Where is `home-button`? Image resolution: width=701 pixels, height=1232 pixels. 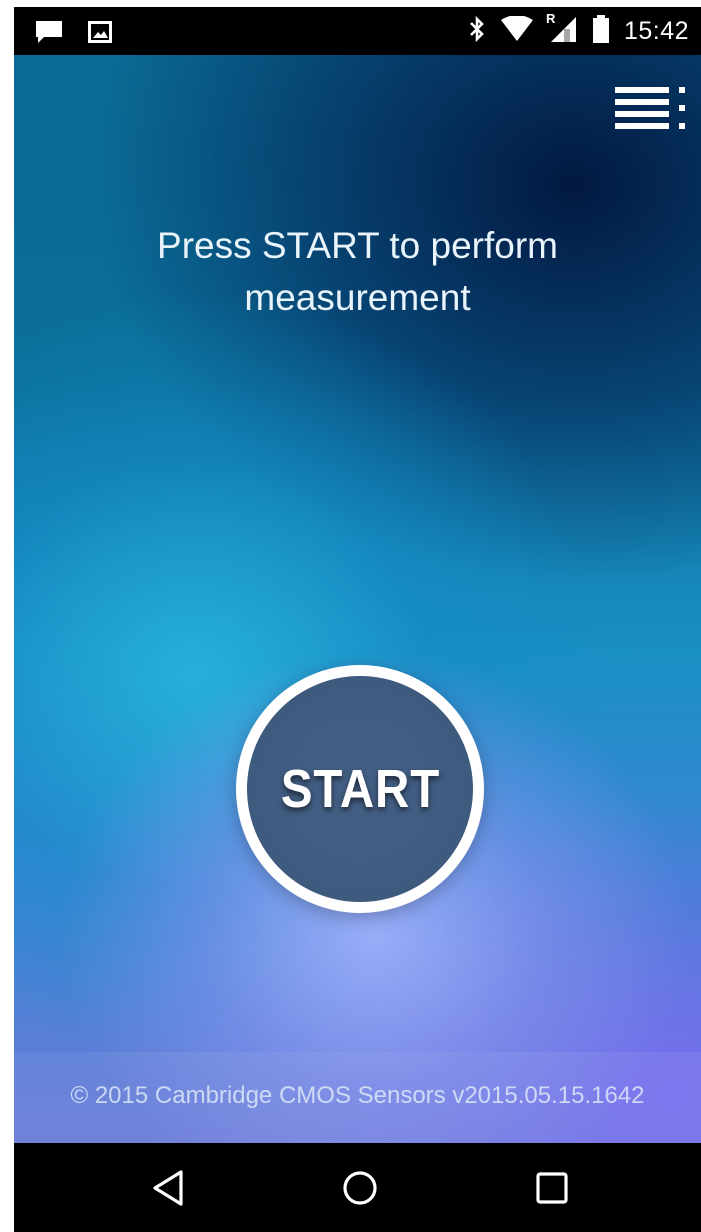 home-button is located at coordinates (360, 1188).